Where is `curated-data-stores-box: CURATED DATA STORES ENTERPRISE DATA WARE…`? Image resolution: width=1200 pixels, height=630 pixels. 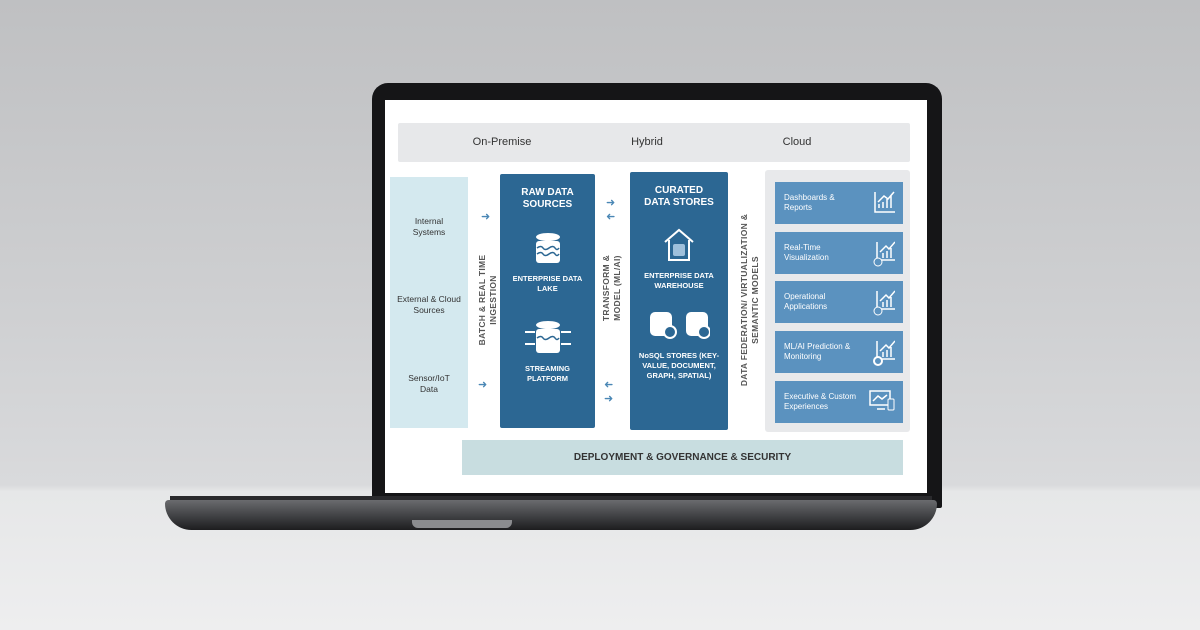 curated-data-stores-box: CURATED DATA STORES ENTERPRISE DATA WARE… is located at coordinates (679, 301).